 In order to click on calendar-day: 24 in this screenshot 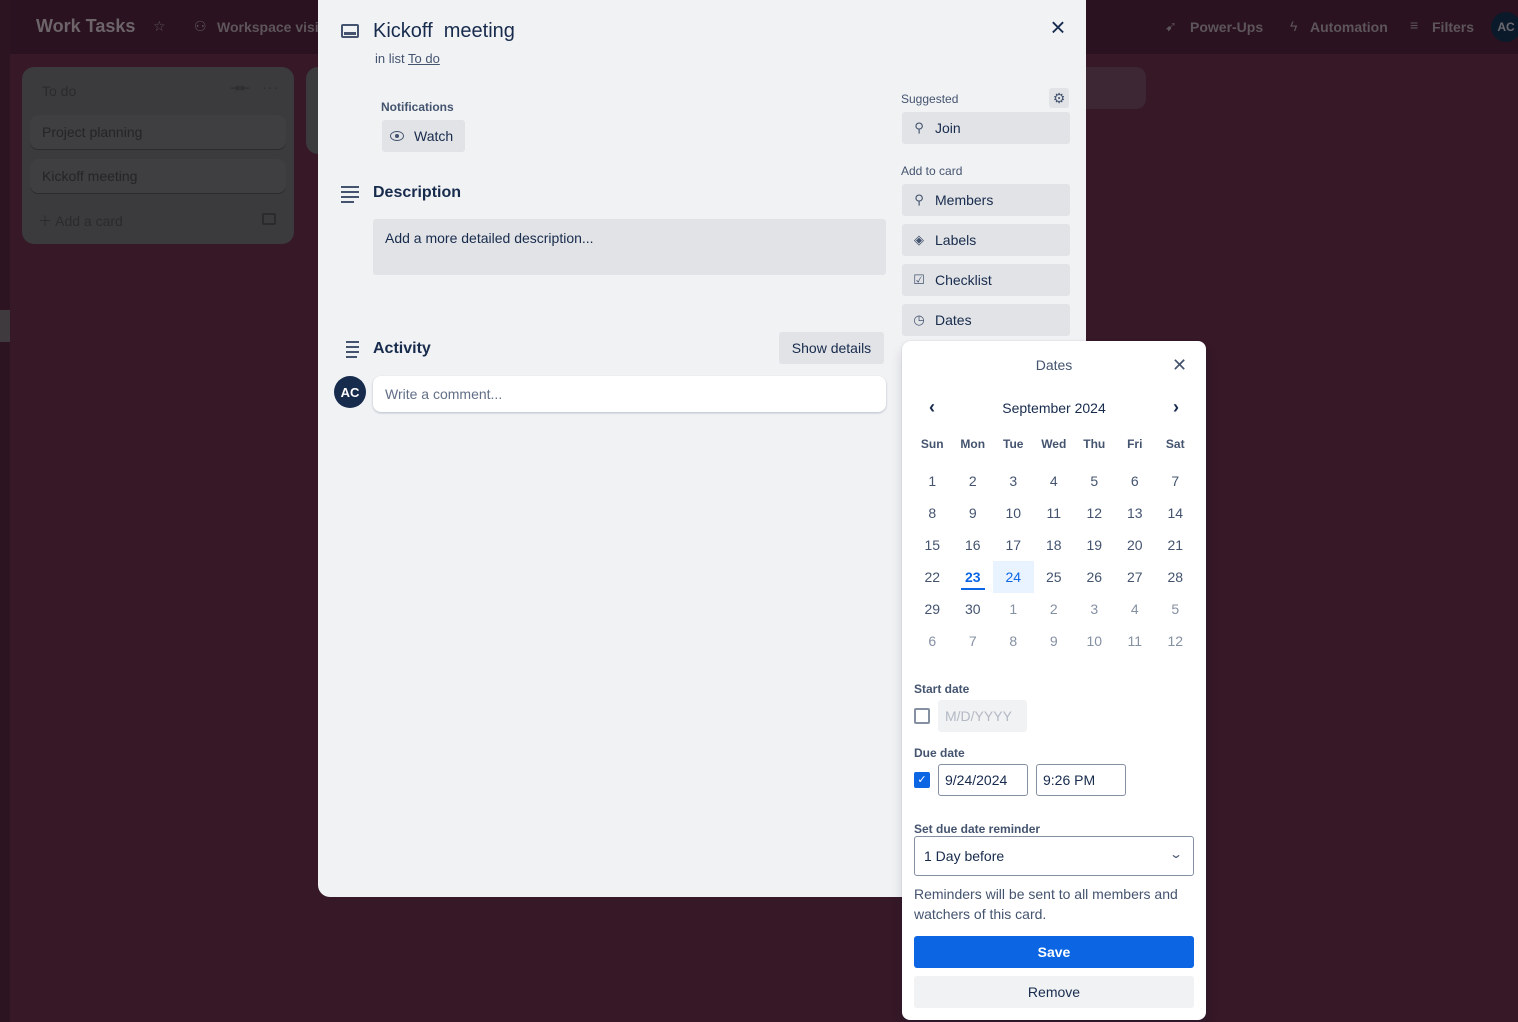, I will do `click(1013, 577)`.